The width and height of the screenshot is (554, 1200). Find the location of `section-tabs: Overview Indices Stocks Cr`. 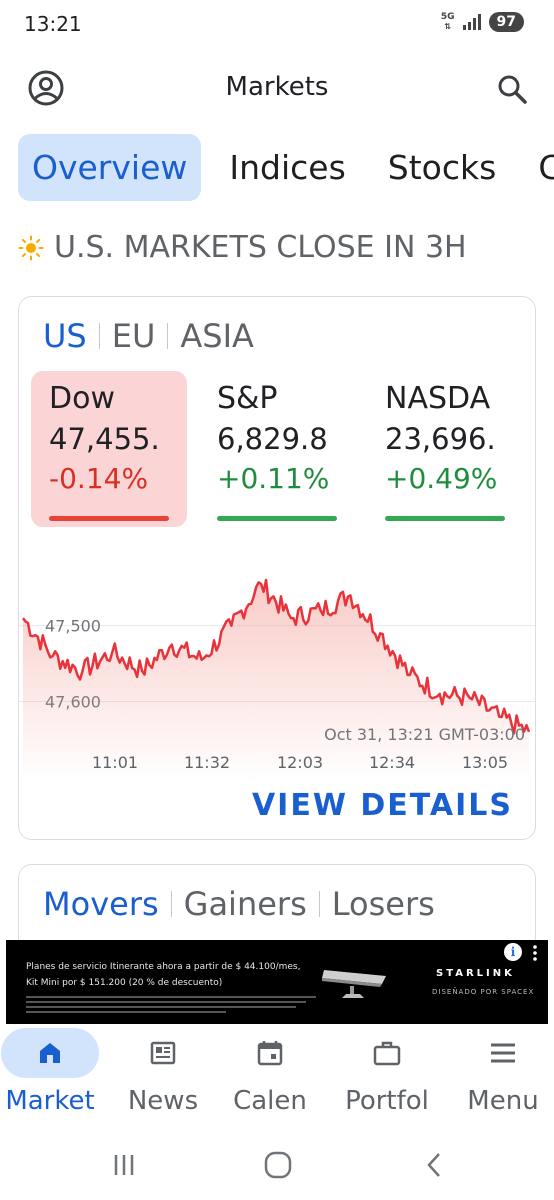

section-tabs: Overview Indices Stocks Cr is located at coordinates (286, 167).